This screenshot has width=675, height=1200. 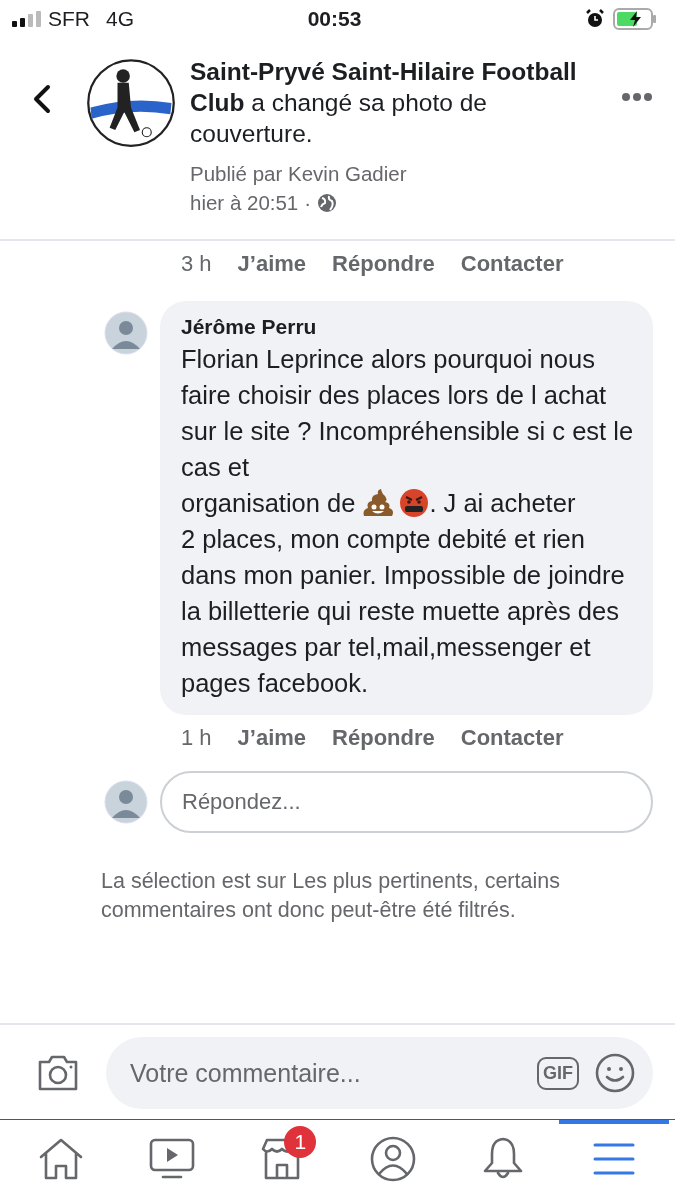 What do you see at coordinates (69, 19) in the screenshot?
I see `carrier-name: SFR` at bounding box center [69, 19].